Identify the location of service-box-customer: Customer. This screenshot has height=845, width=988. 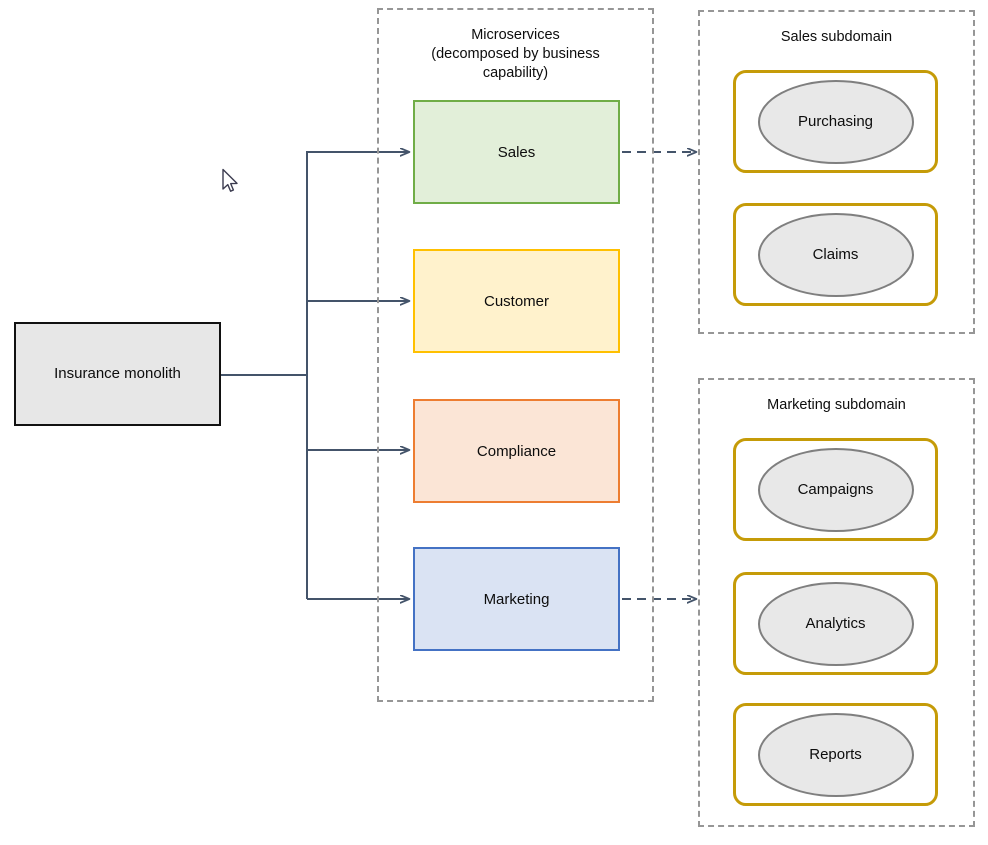
(516, 301).